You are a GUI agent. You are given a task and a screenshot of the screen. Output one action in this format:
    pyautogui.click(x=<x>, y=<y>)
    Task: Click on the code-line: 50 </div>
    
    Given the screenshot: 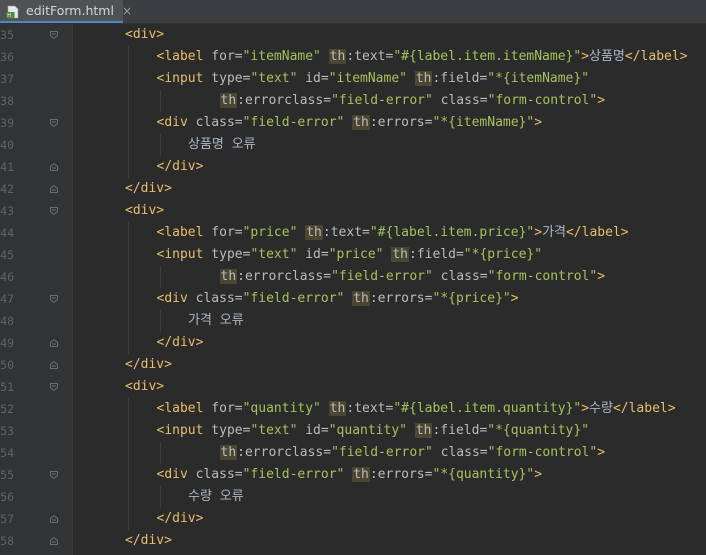 What is the action you would take?
    pyautogui.click(x=353, y=365)
    